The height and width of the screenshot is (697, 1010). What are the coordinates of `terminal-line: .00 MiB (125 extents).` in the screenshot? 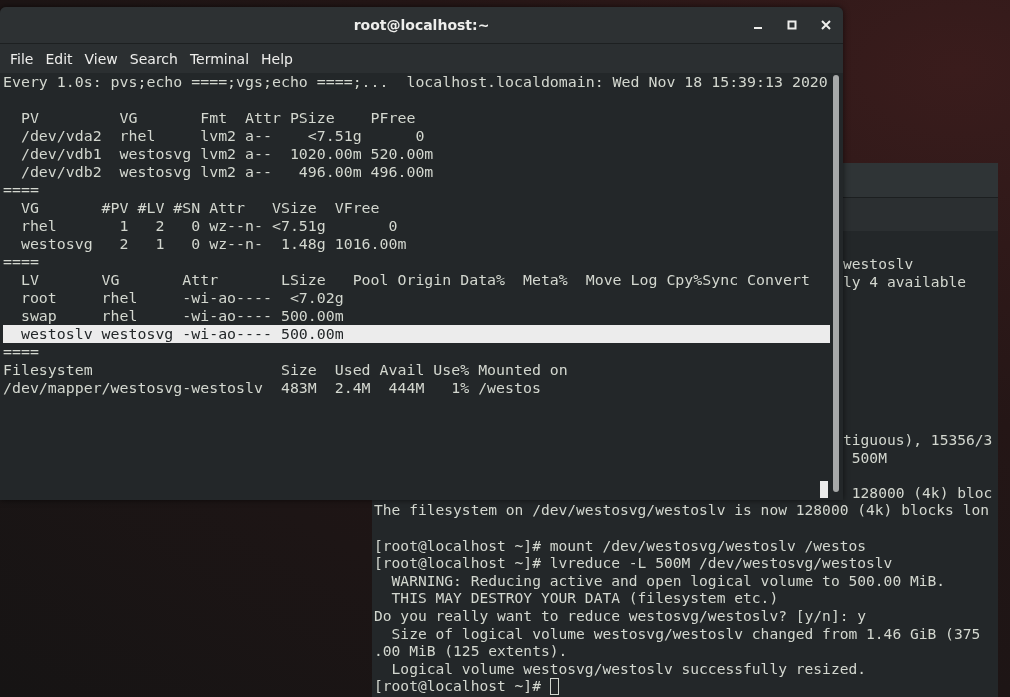 It's located at (471, 651).